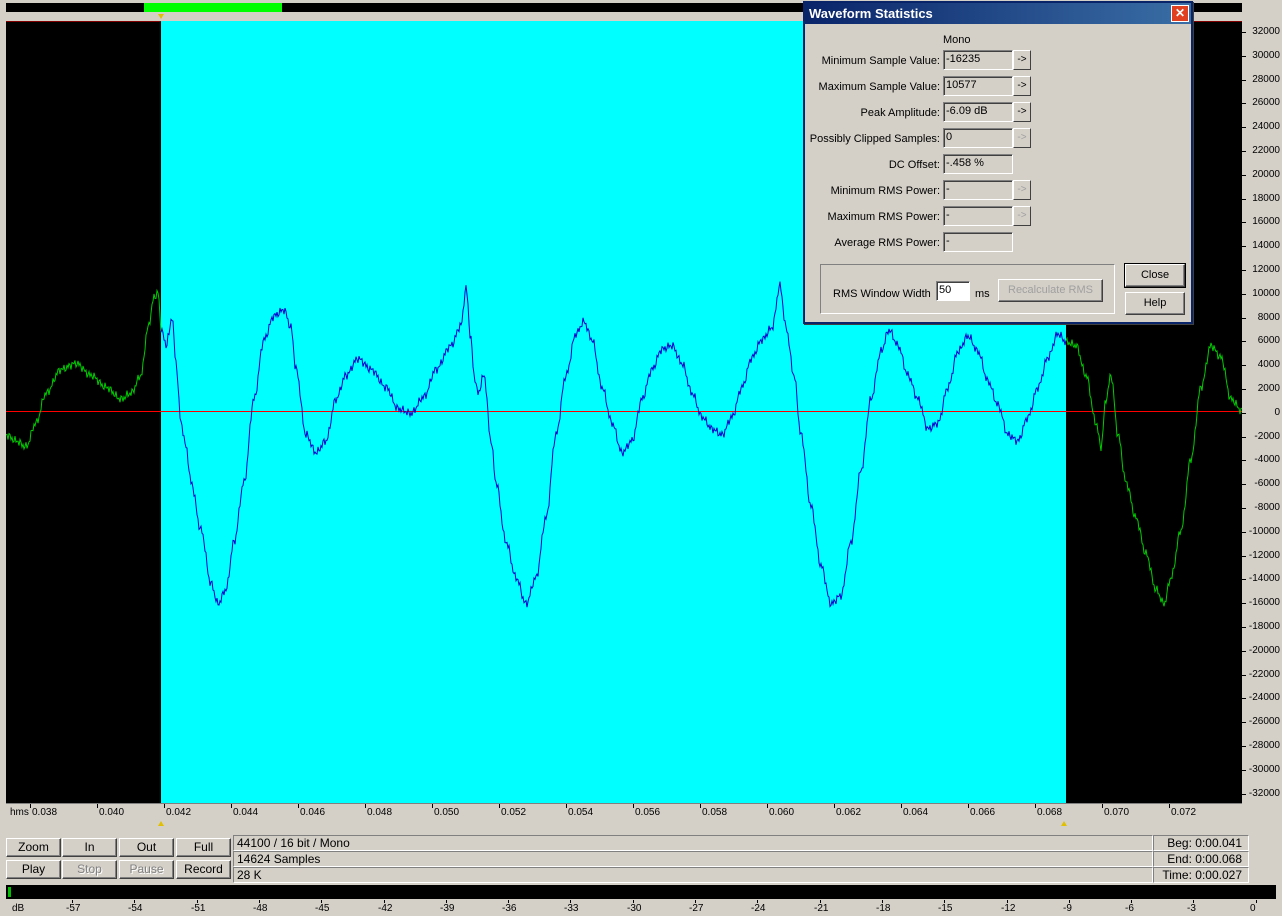 The height and width of the screenshot is (916, 1282). Describe the element at coordinates (146, 869) in the screenshot. I see `pause-button: Pause` at that location.